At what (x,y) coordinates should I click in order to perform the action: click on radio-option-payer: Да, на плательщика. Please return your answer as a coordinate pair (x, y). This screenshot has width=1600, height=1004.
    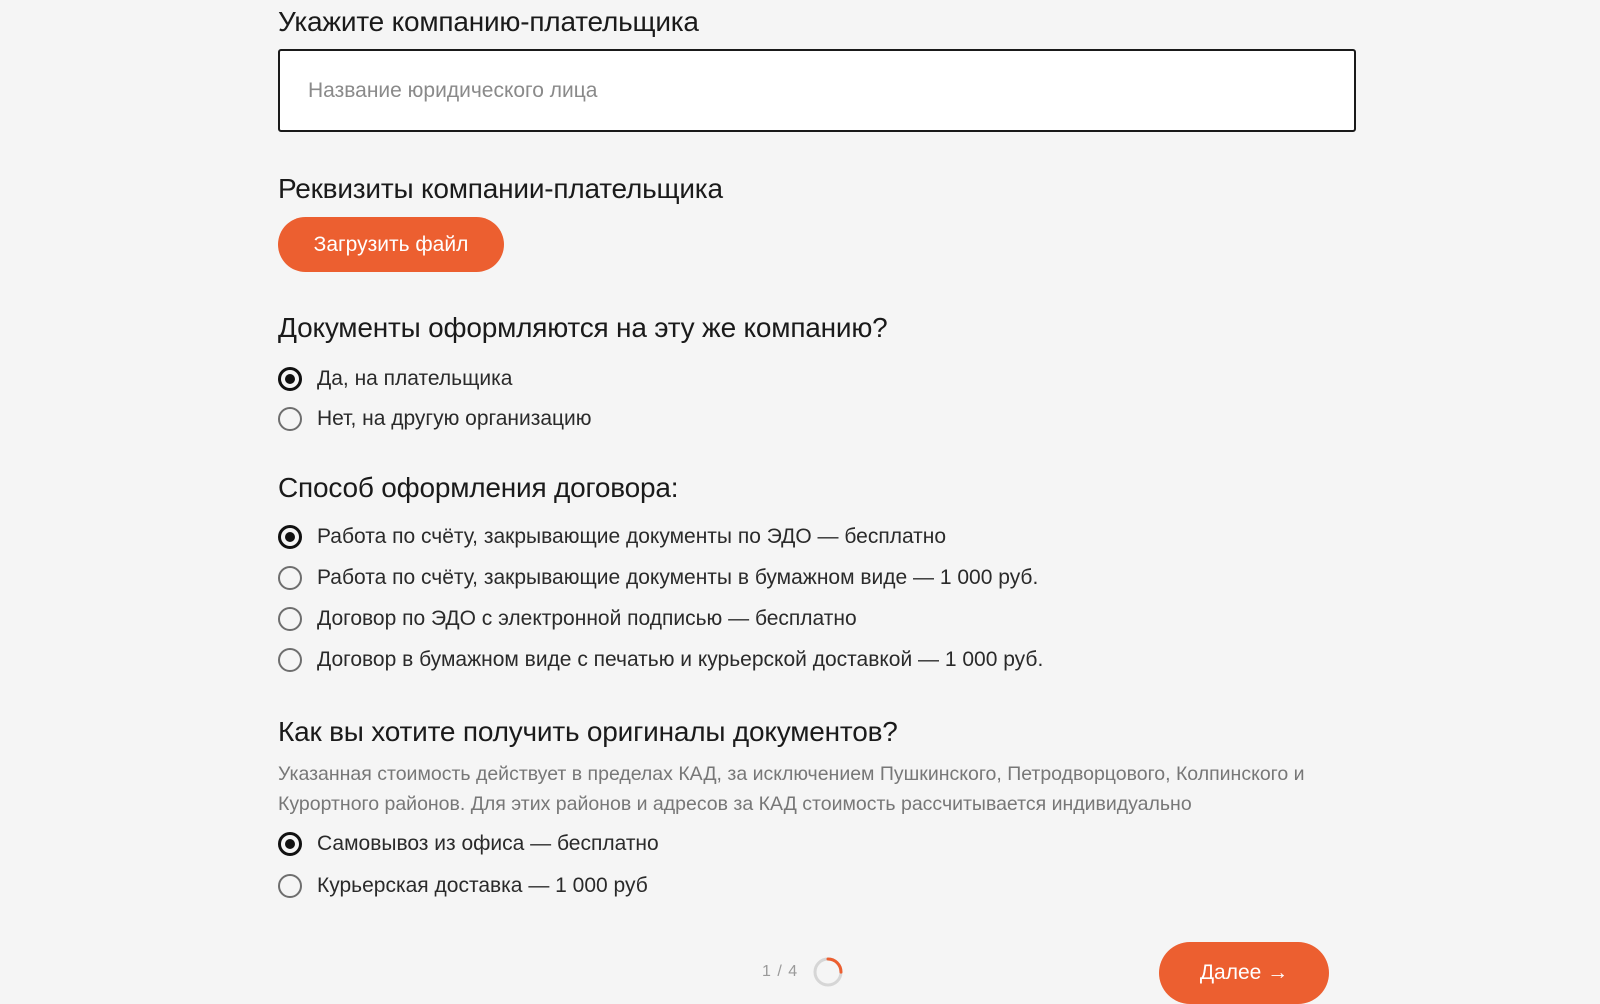
    Looking at the image, I should click on (395, 379).